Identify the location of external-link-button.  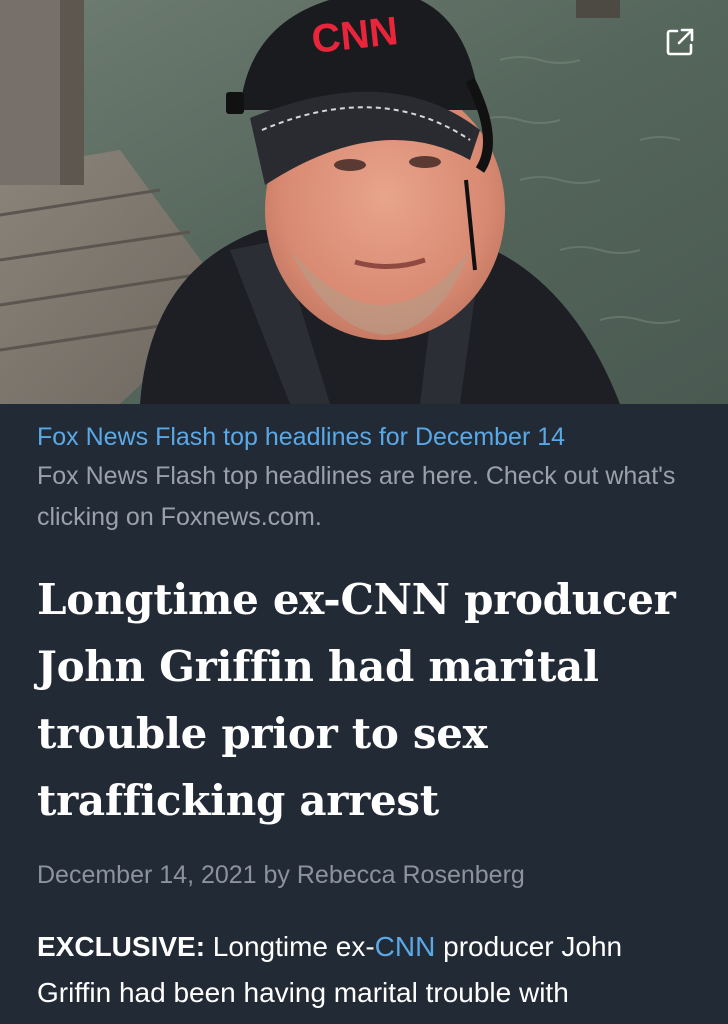
(680, 42).